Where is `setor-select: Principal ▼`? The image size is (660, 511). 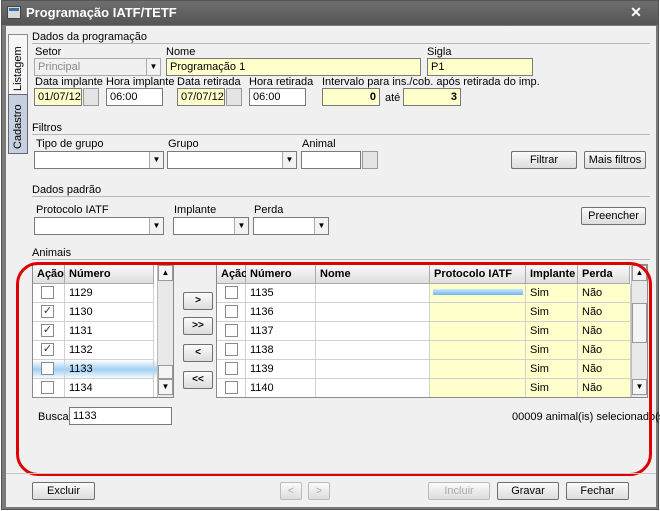 setor-select: Principal ▼ is located at coordinates (97, 67).